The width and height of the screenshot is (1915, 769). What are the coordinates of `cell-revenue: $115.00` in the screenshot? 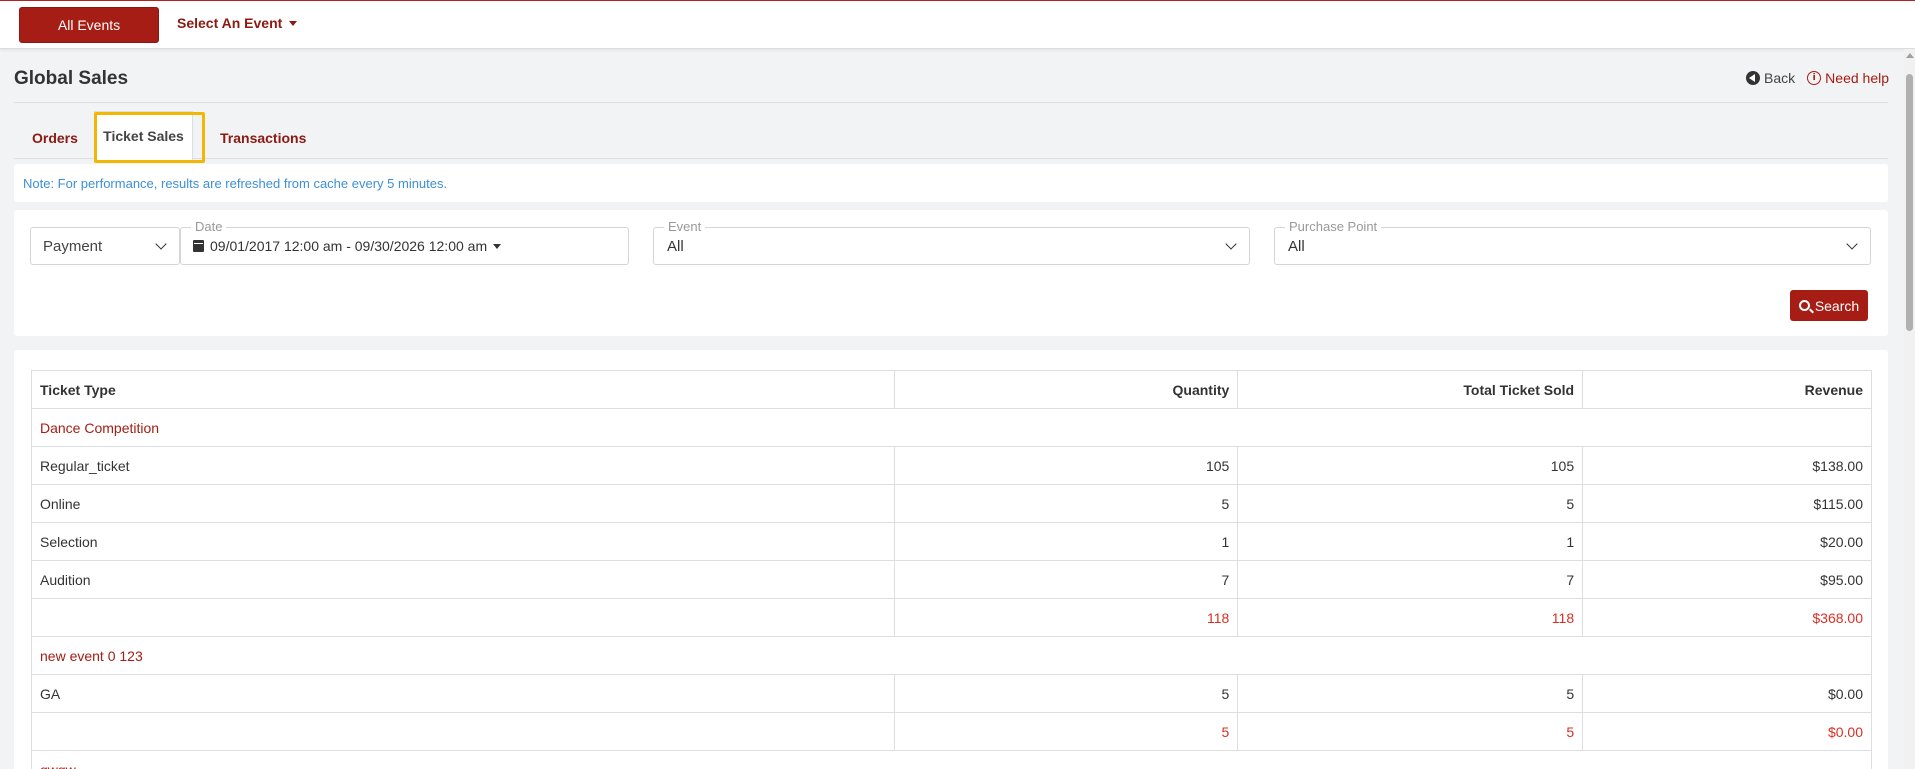 It's located at (1727, 503).